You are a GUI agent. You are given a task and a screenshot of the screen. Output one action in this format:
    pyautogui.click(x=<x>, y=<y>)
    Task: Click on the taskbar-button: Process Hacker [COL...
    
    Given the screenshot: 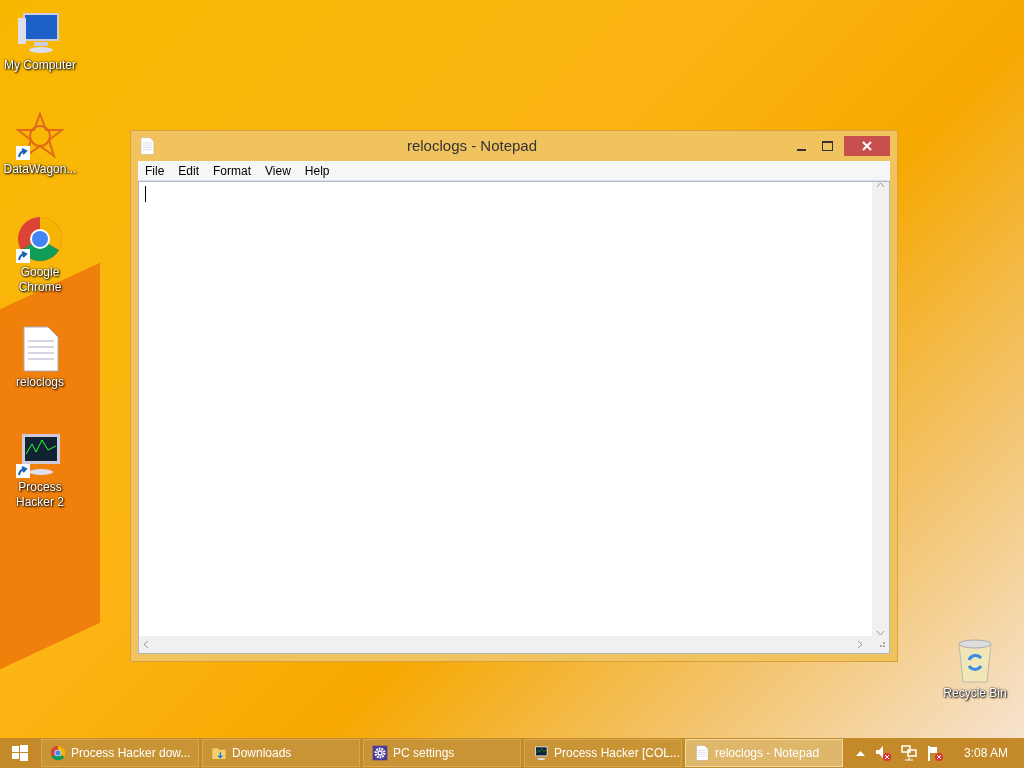 What is the action you would take?
    pyautogui.click(x=603, y=753)
    